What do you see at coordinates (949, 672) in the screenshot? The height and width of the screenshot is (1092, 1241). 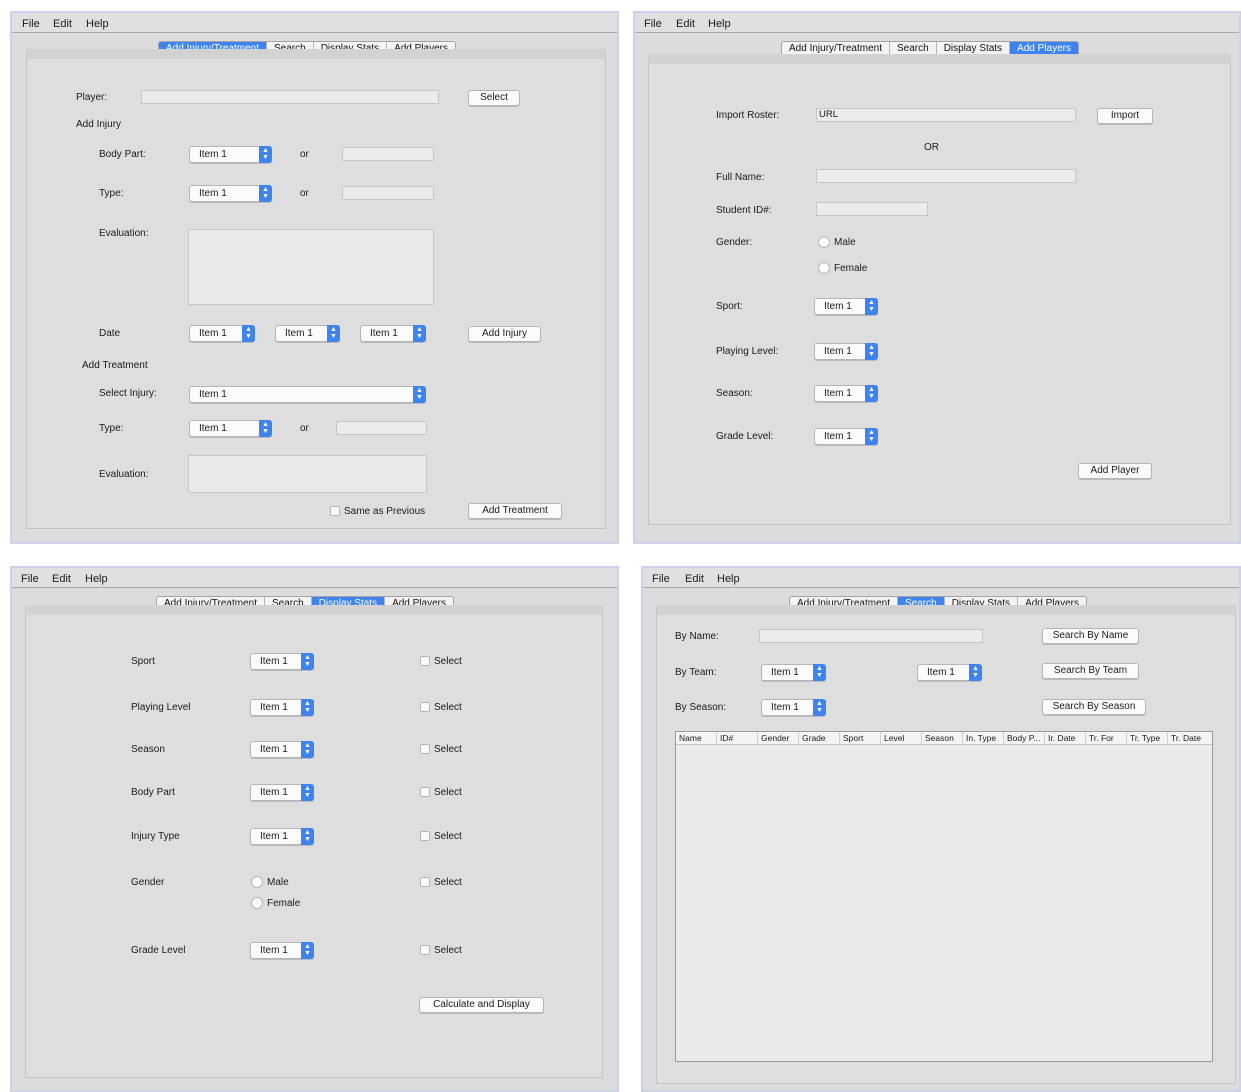 I see `team-level-combo: Item 1 ▲ ▼` at bounding box center [949, 672].